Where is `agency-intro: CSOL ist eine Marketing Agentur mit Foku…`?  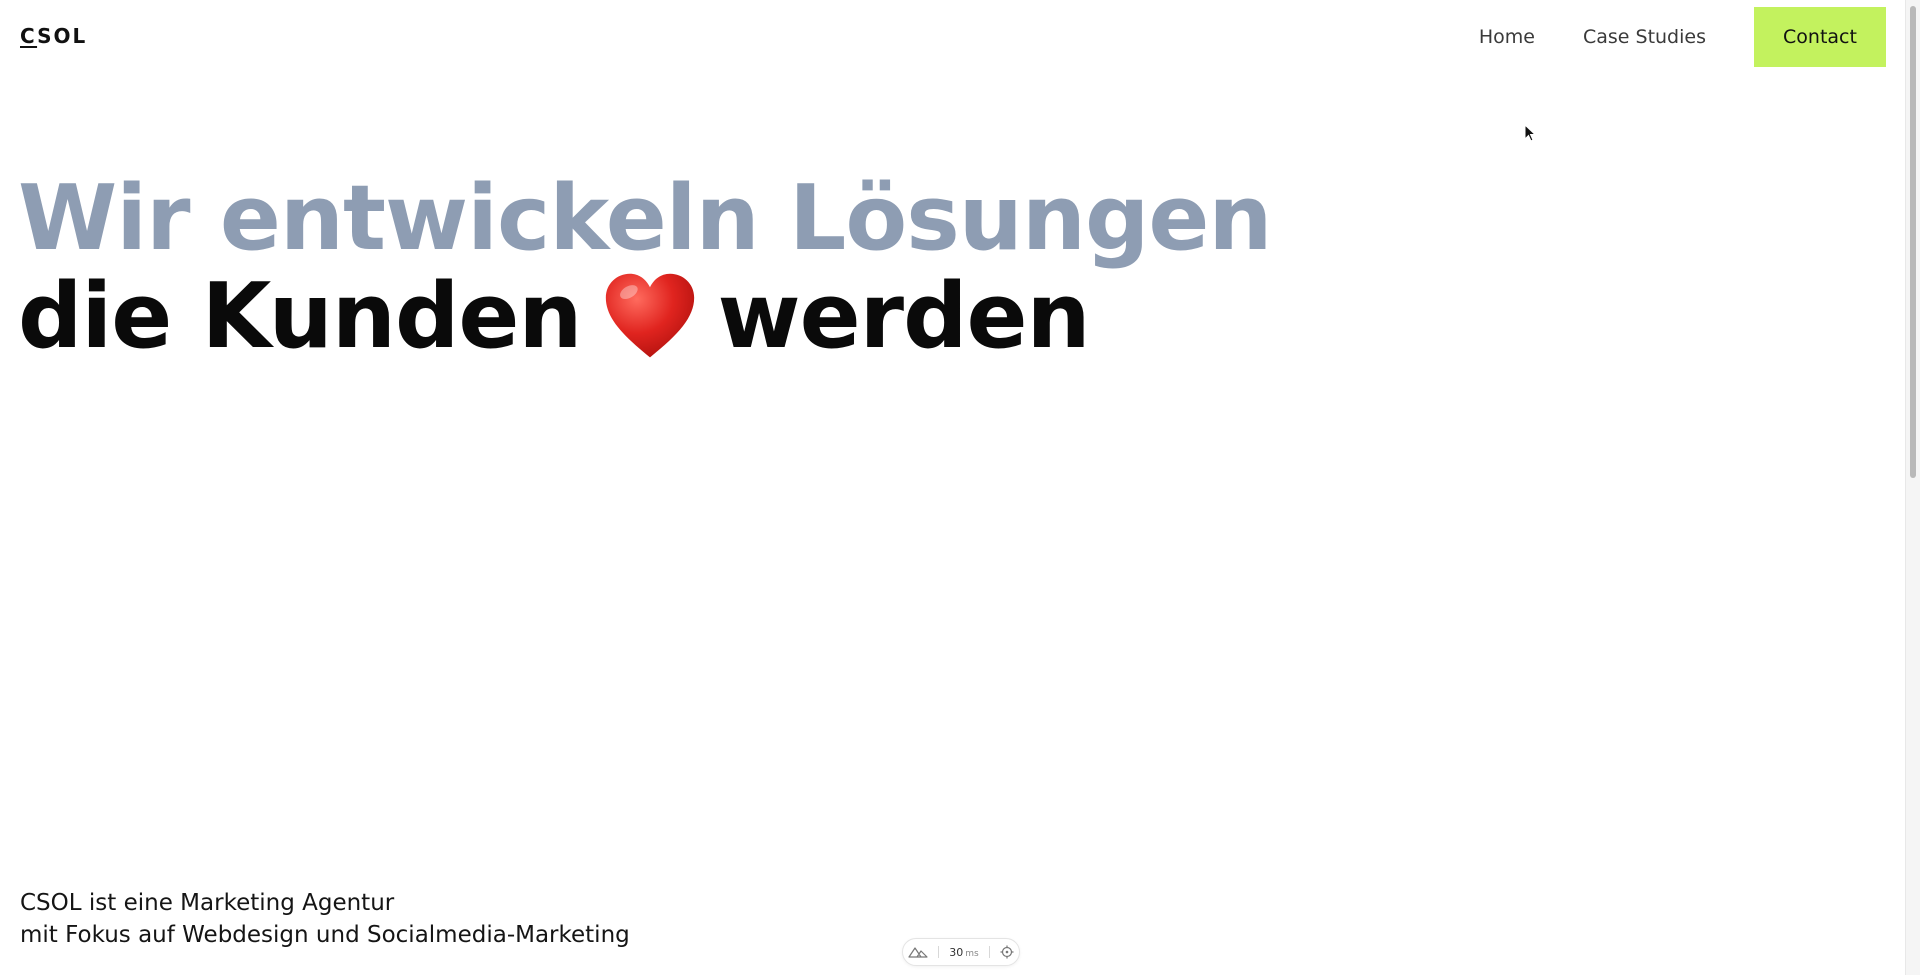 agency-intro: CSOL ist eine Marketing Agentur mit Foku… is located at coordinates (325, 919).